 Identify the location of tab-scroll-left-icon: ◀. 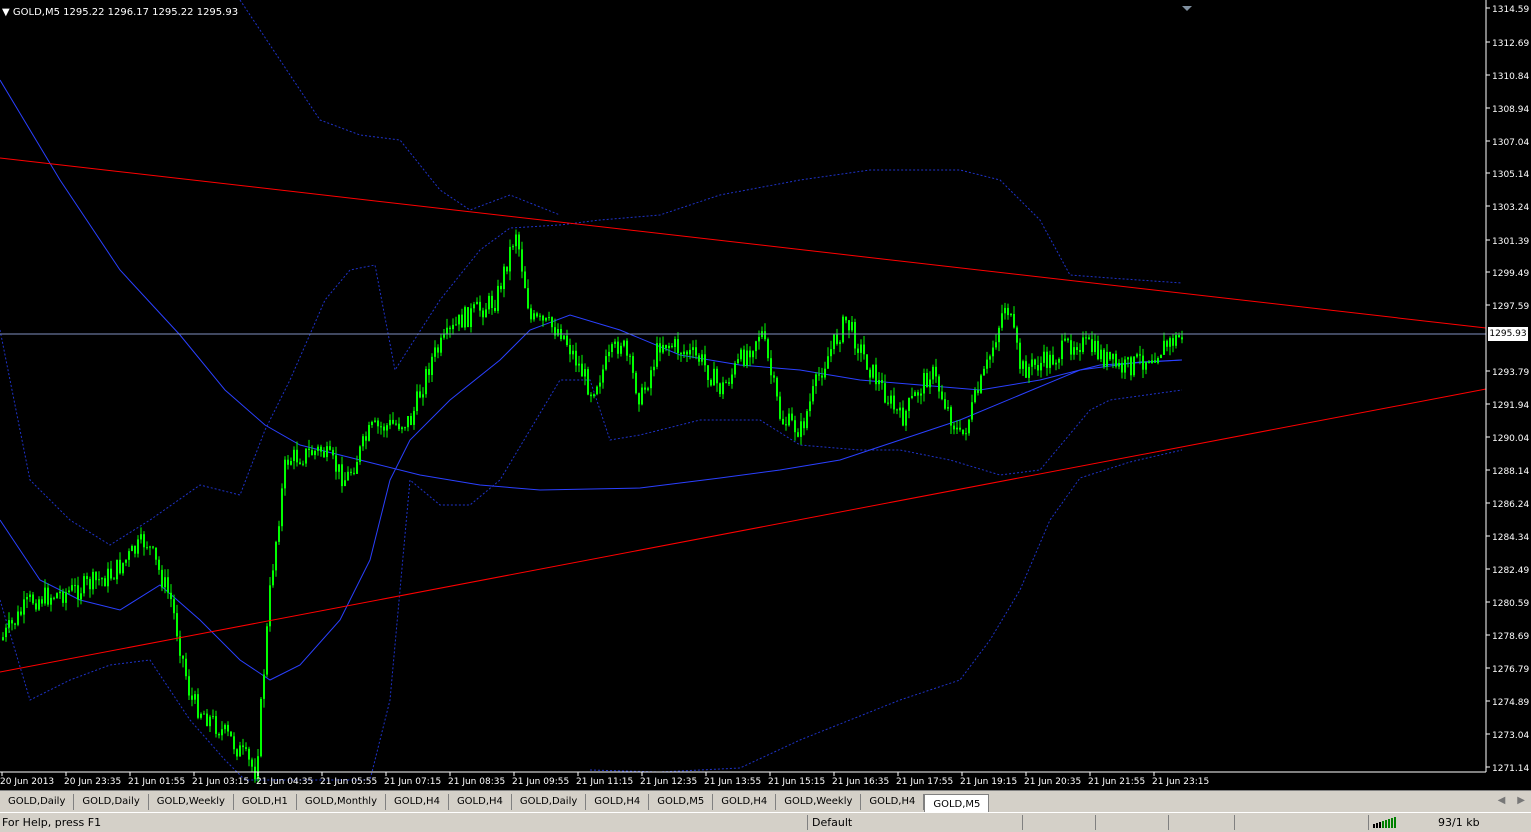
(1502, 800).